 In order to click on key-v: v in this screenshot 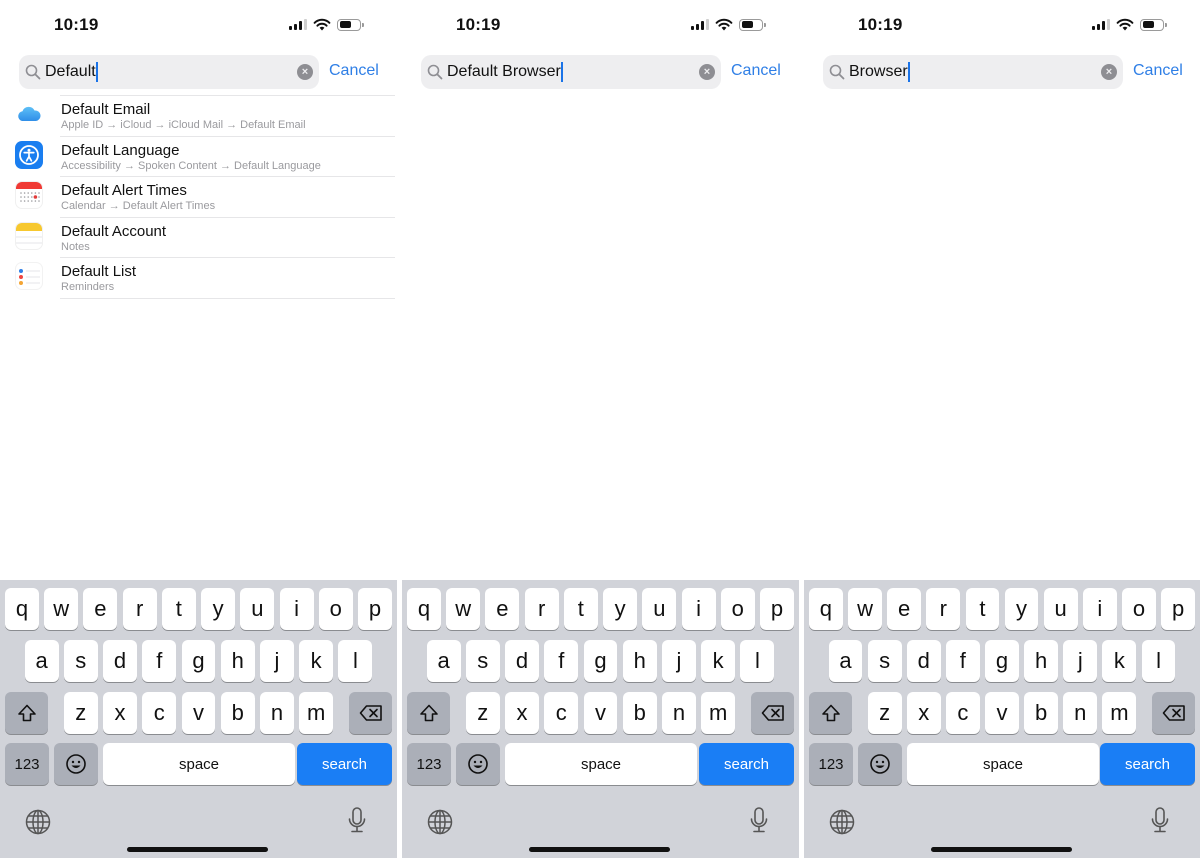, I will do `click(1002, 713)`.